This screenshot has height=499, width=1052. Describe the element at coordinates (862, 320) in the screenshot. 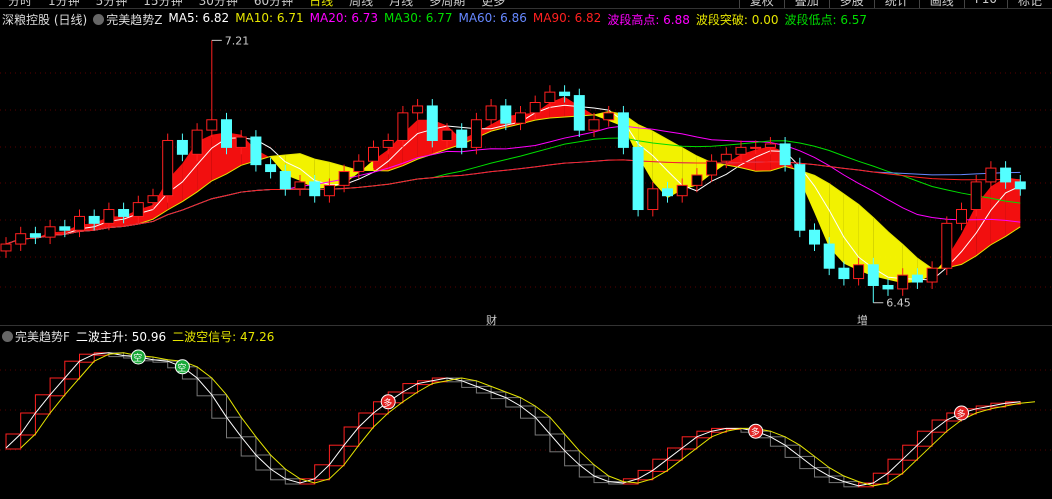

I see `event-marker-increase: 增` at that location.